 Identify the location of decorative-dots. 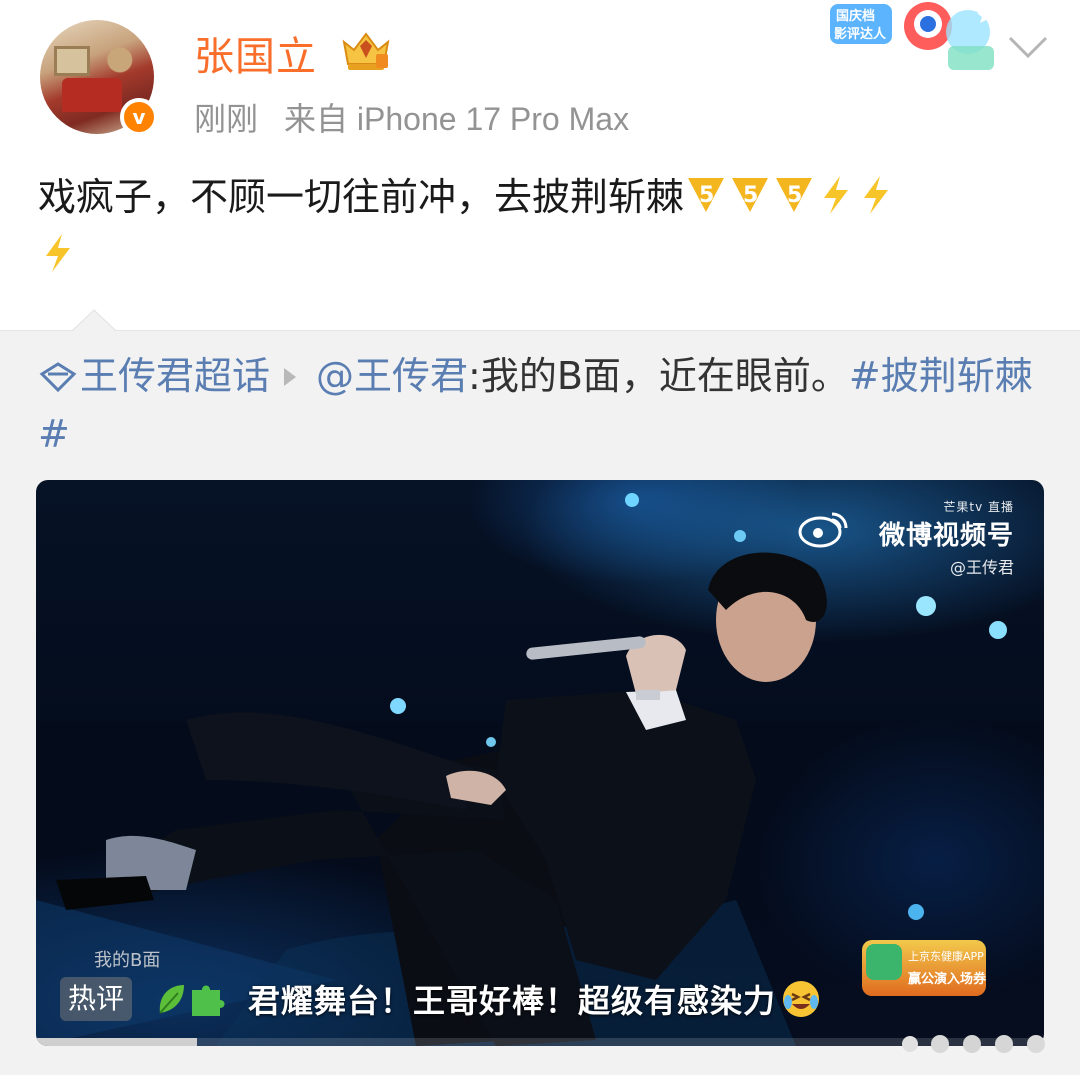
(973, 1044).